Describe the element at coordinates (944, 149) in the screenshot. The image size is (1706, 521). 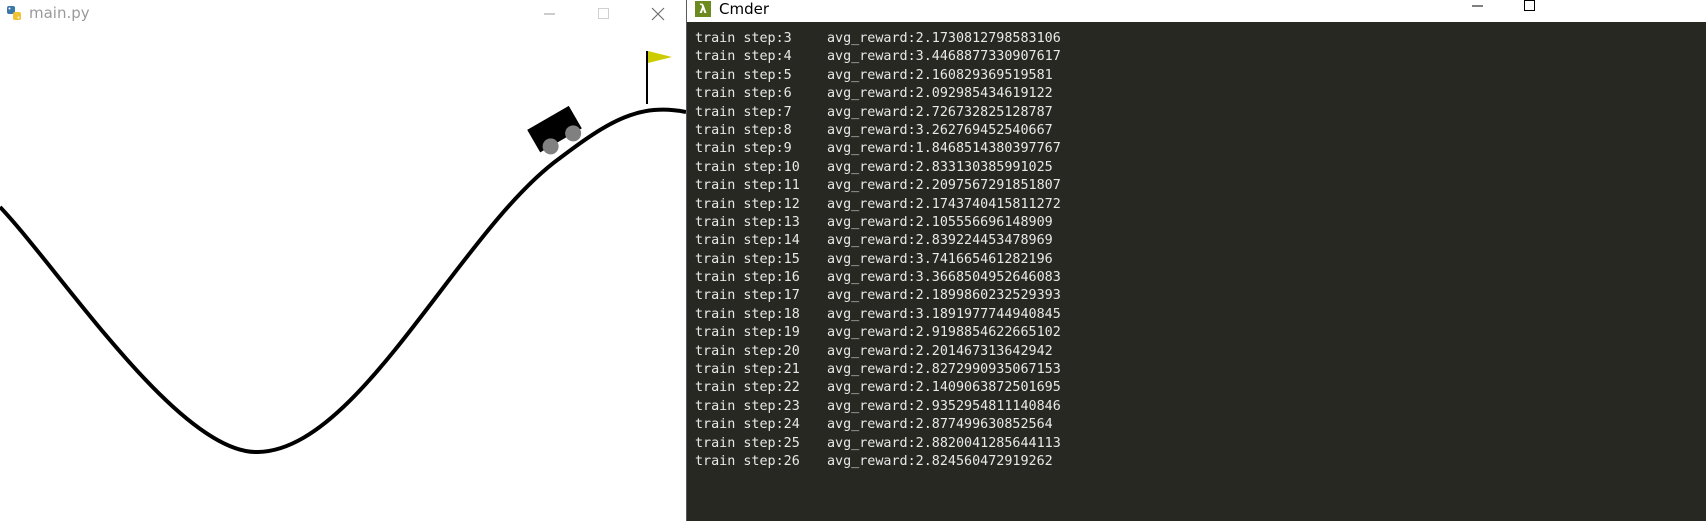
I see `log-reward: avg_reward:1.8468514380397767` at that location.